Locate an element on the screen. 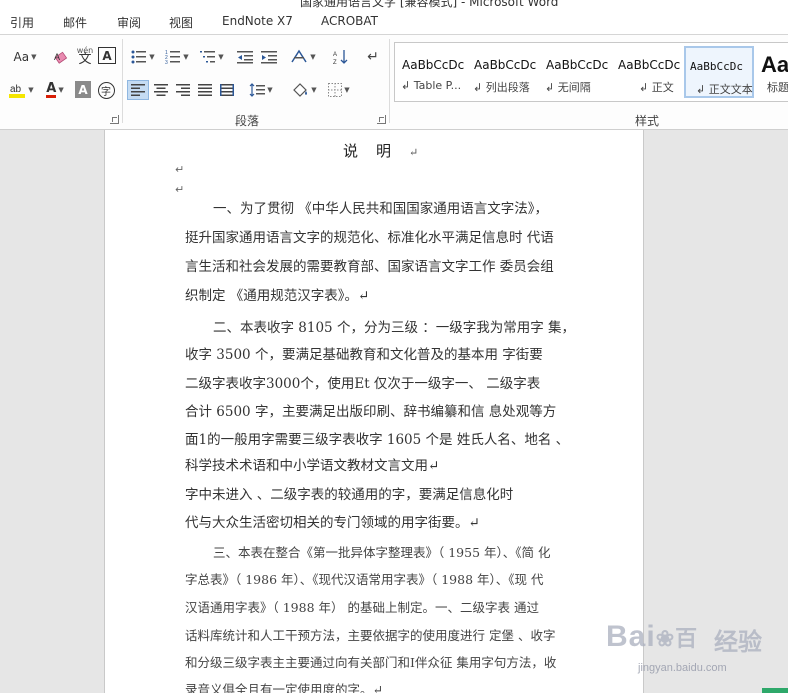 The height and width of the screenshot is (693, 788). justify-button is located at coordinates (205, 90).